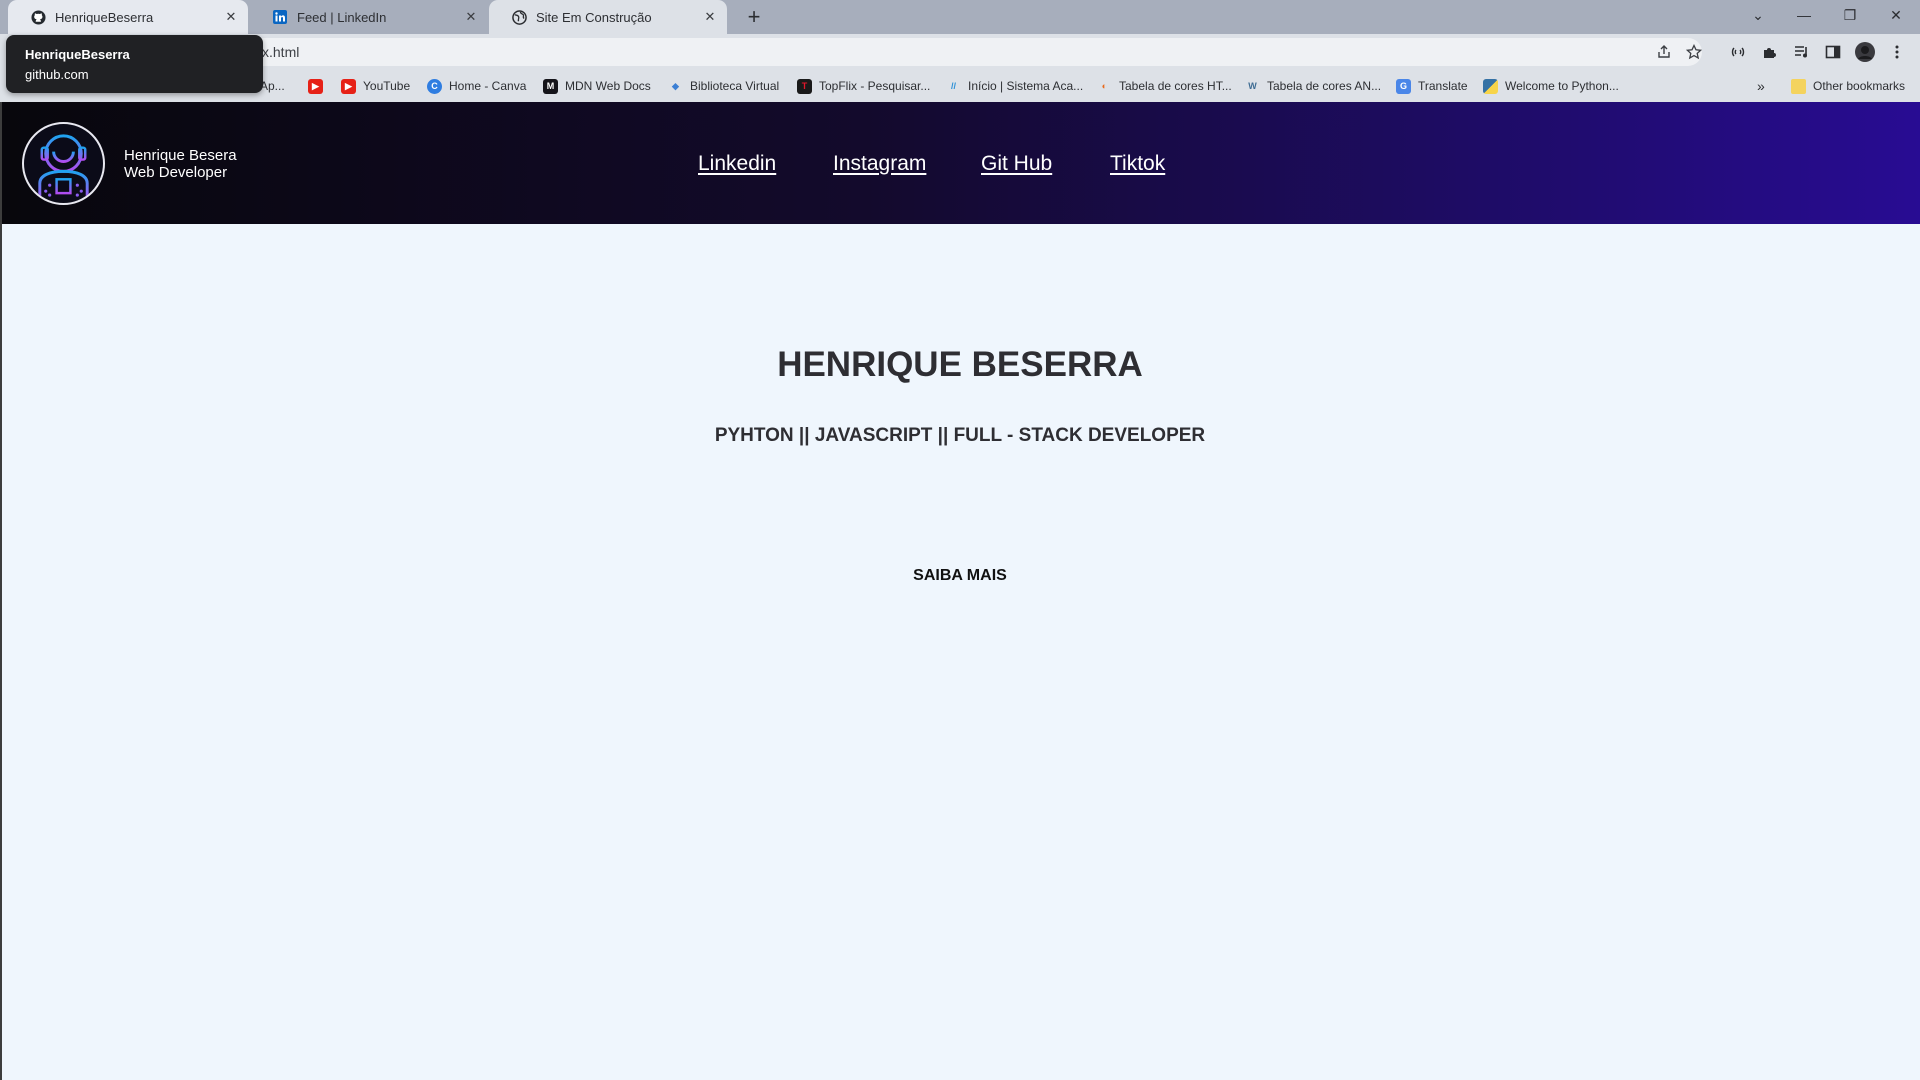  What do you see at coordinates (737, 164) in the screenshot?
I see `nav-linkedin: Linkedin` at bounding box center [737, 164].